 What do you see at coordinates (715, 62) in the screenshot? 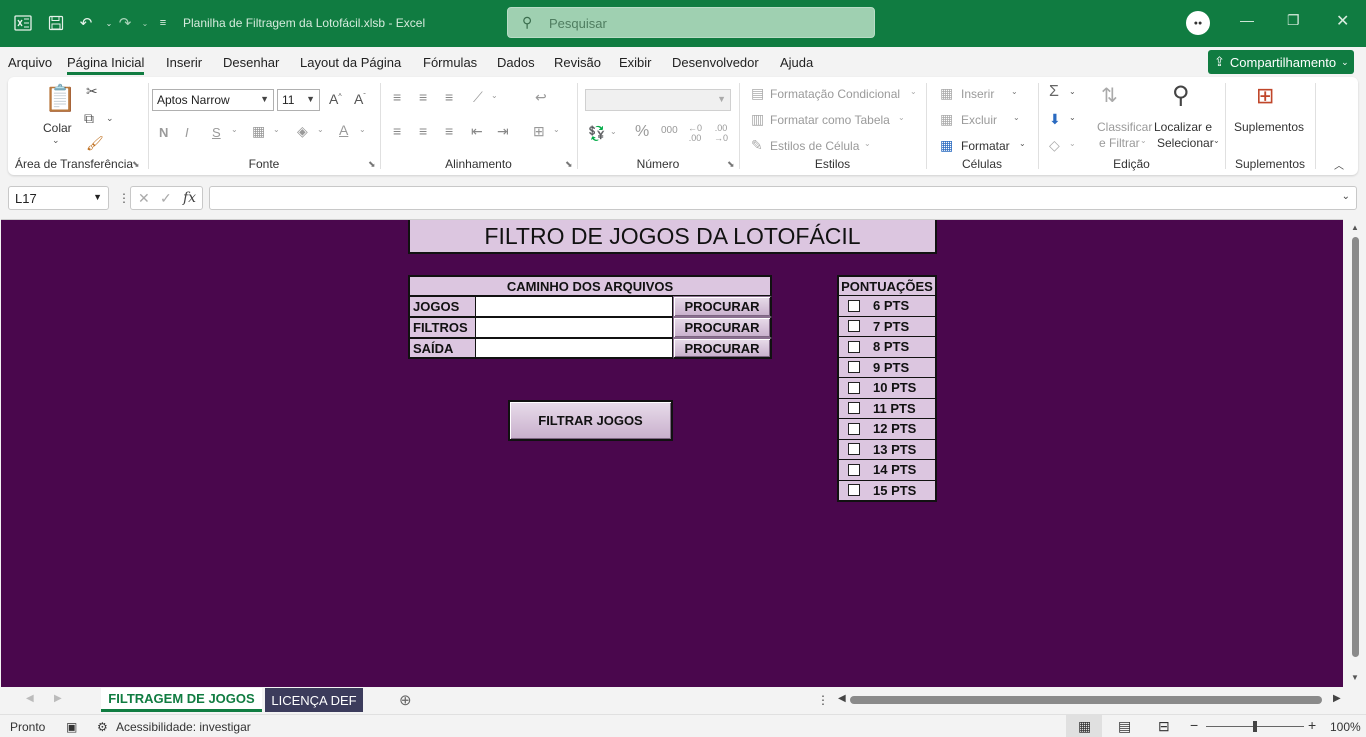
I see `tab-desenvolvedor: Desenvolvedor` at bounding box center [715, 62].